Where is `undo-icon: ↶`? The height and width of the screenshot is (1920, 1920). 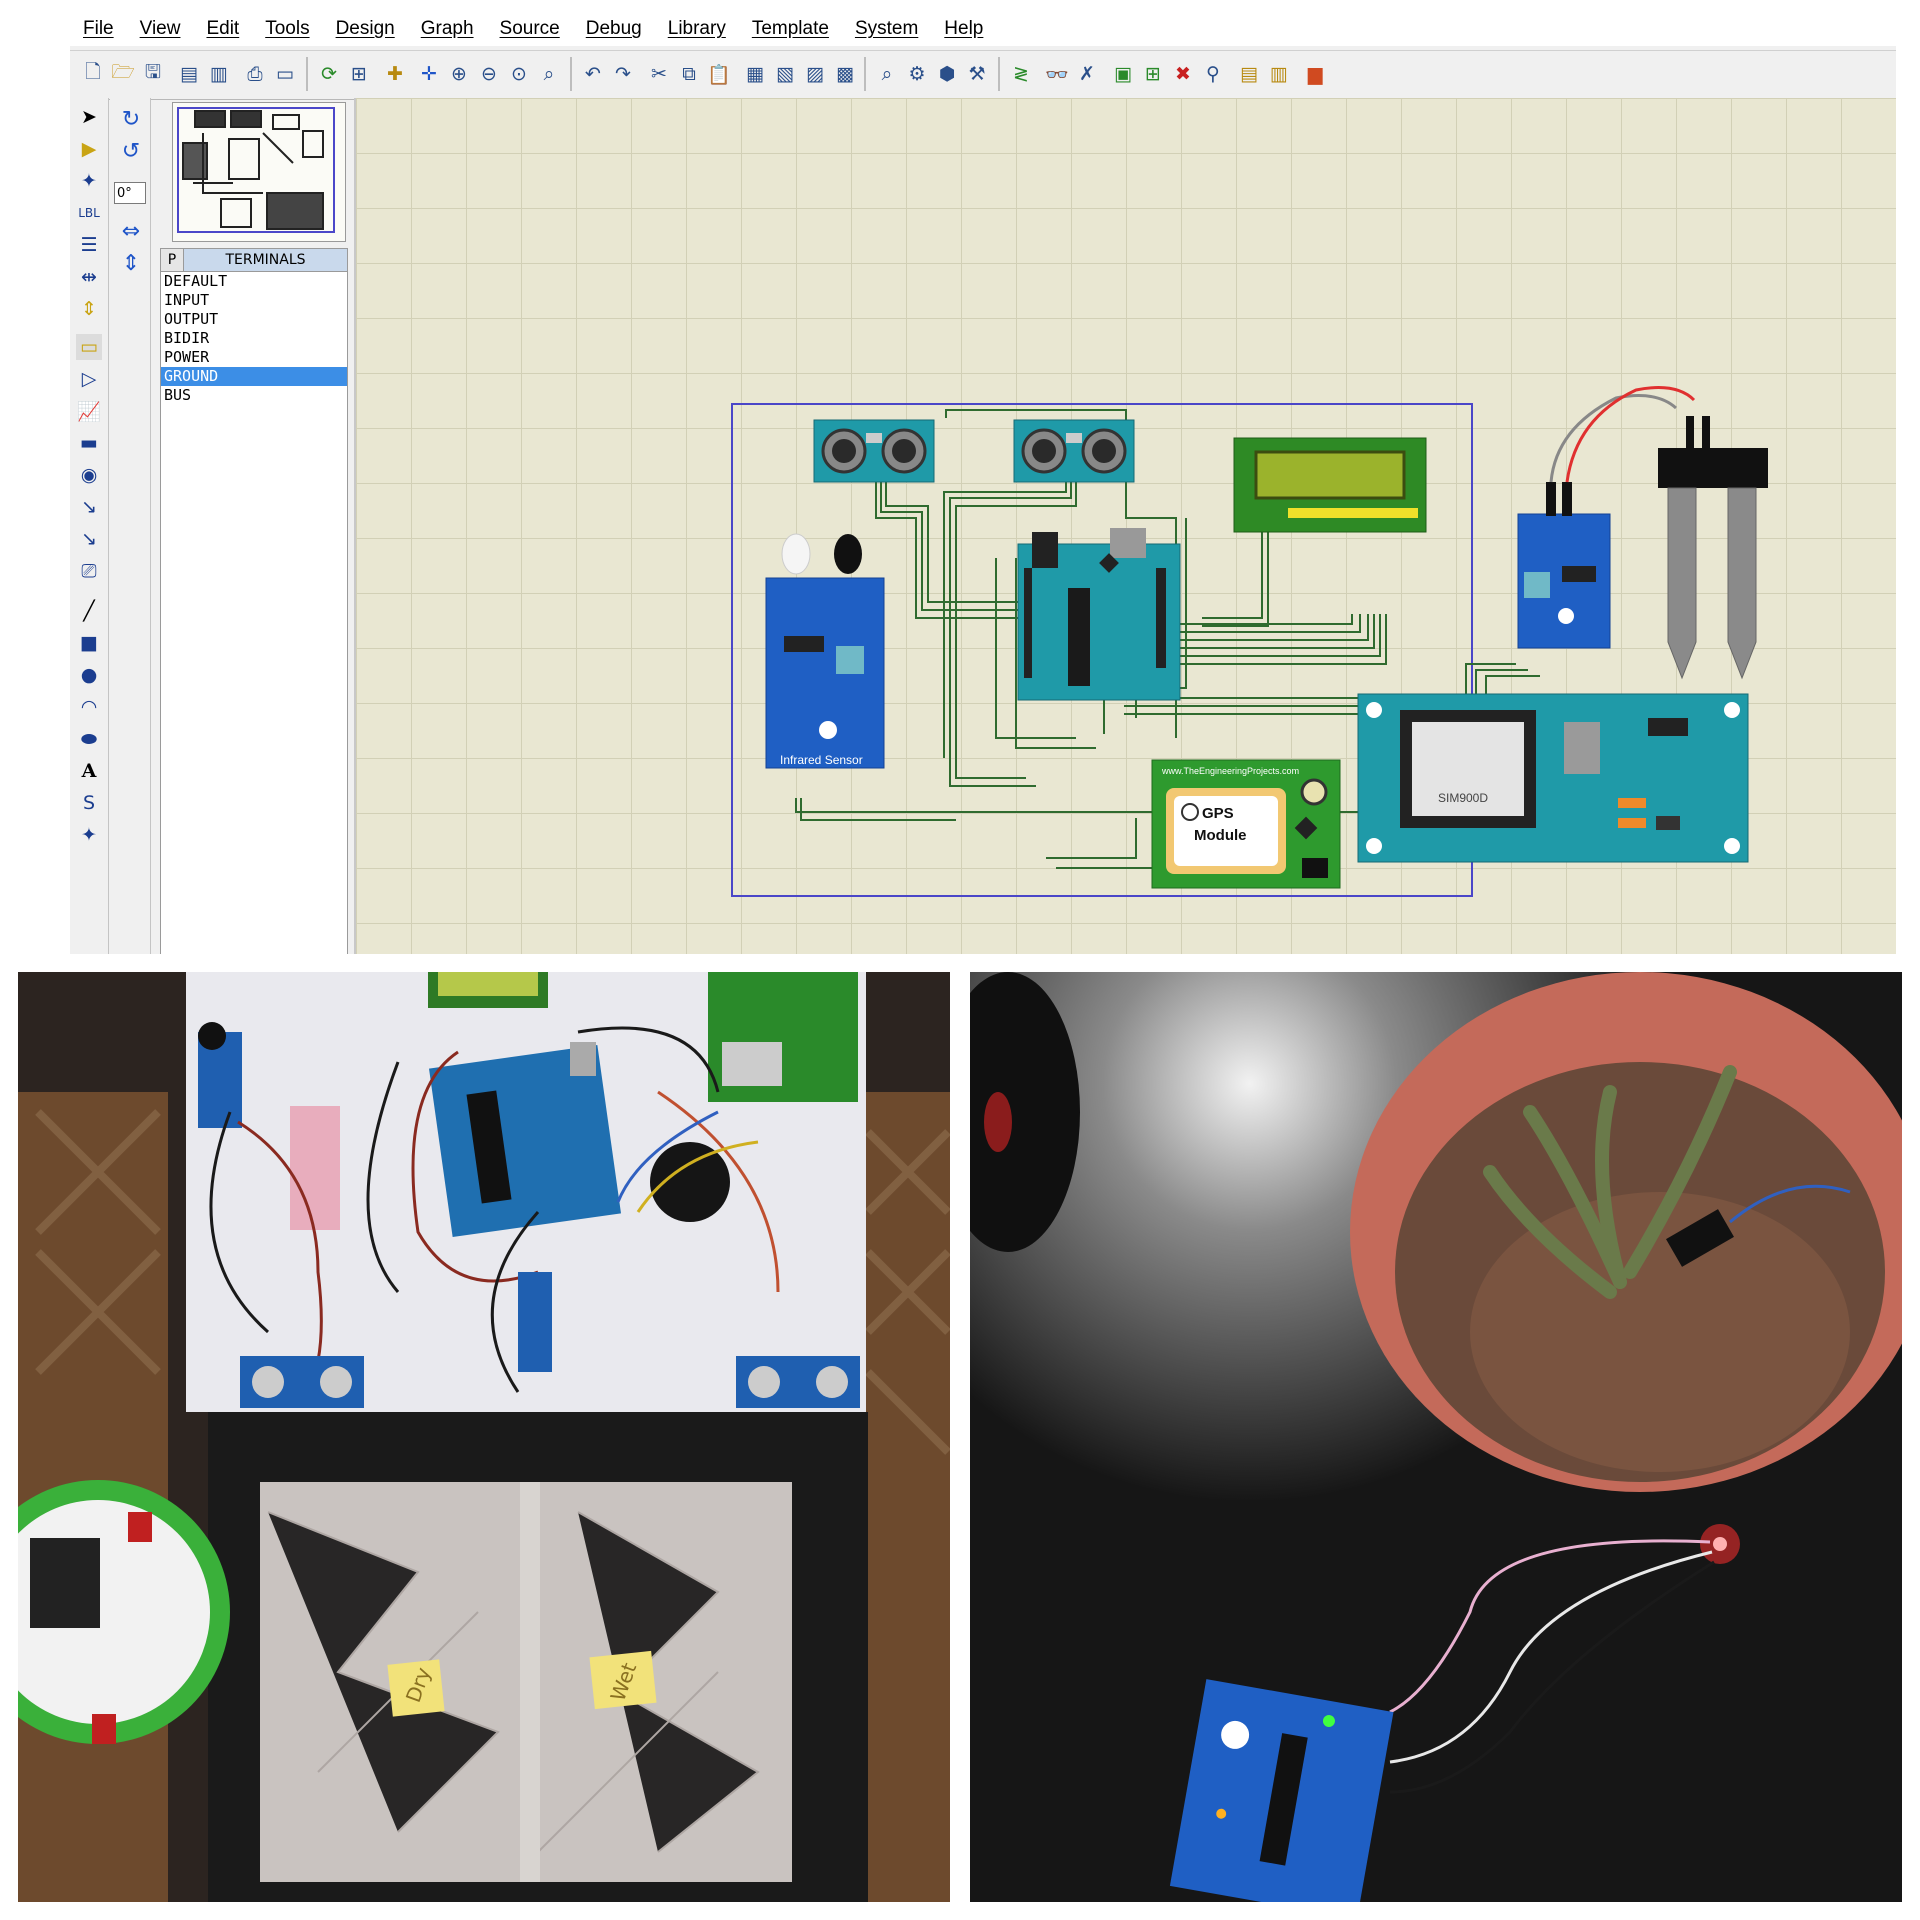 undo-icon: ↶ is located at coordinates (593, 74).